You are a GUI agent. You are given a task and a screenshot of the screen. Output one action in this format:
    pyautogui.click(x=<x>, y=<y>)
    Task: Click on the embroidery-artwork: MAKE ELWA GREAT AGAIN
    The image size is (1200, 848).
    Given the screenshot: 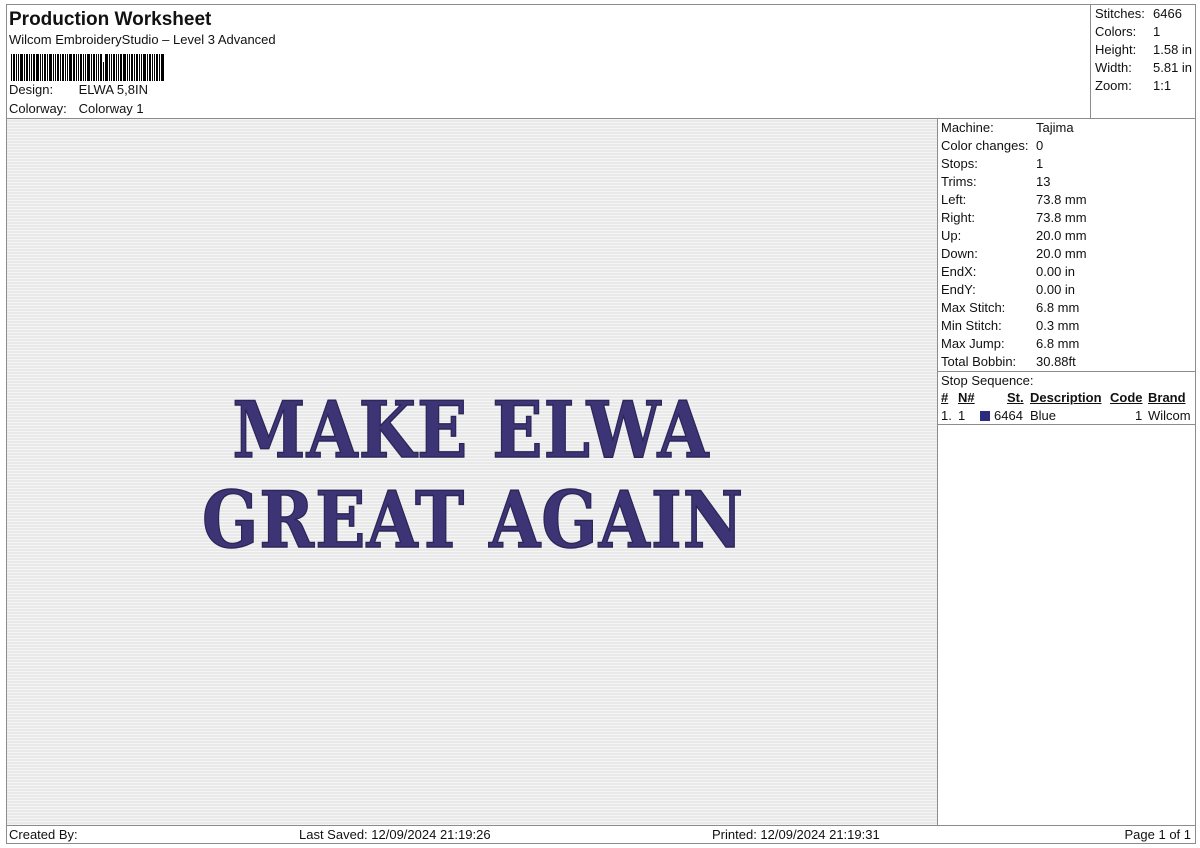 What is the action you would take?
    pyautogui.click(x=472, y=475)
    